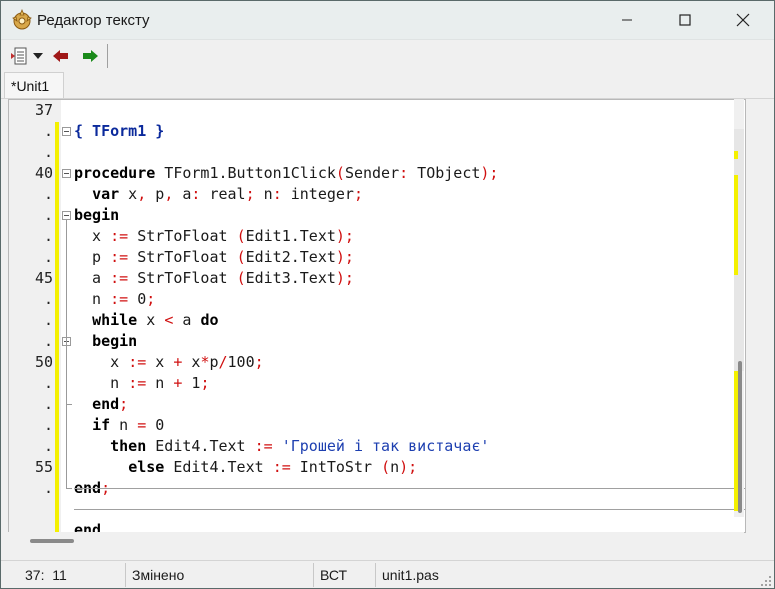  Describe the element at coordinates (69, 488) in the screenshot. I see `fold-guide-end` at that location.